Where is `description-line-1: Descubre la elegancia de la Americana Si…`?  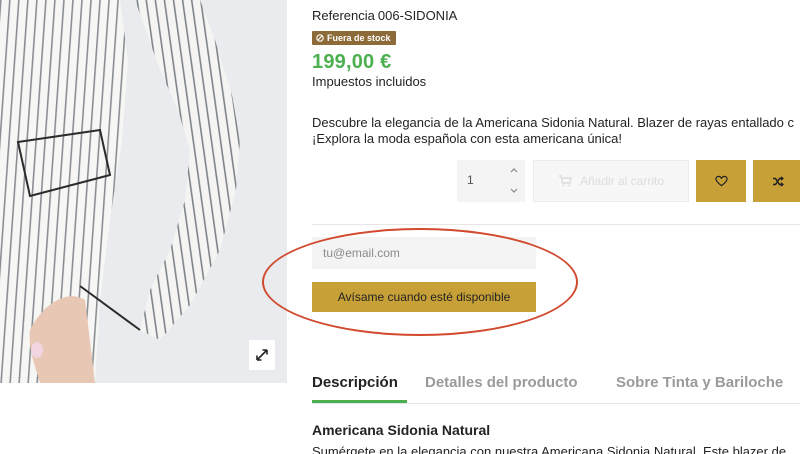
description-line-1: Descubre la elegancia de la Americana Si… is located at coordinates (553, 122).